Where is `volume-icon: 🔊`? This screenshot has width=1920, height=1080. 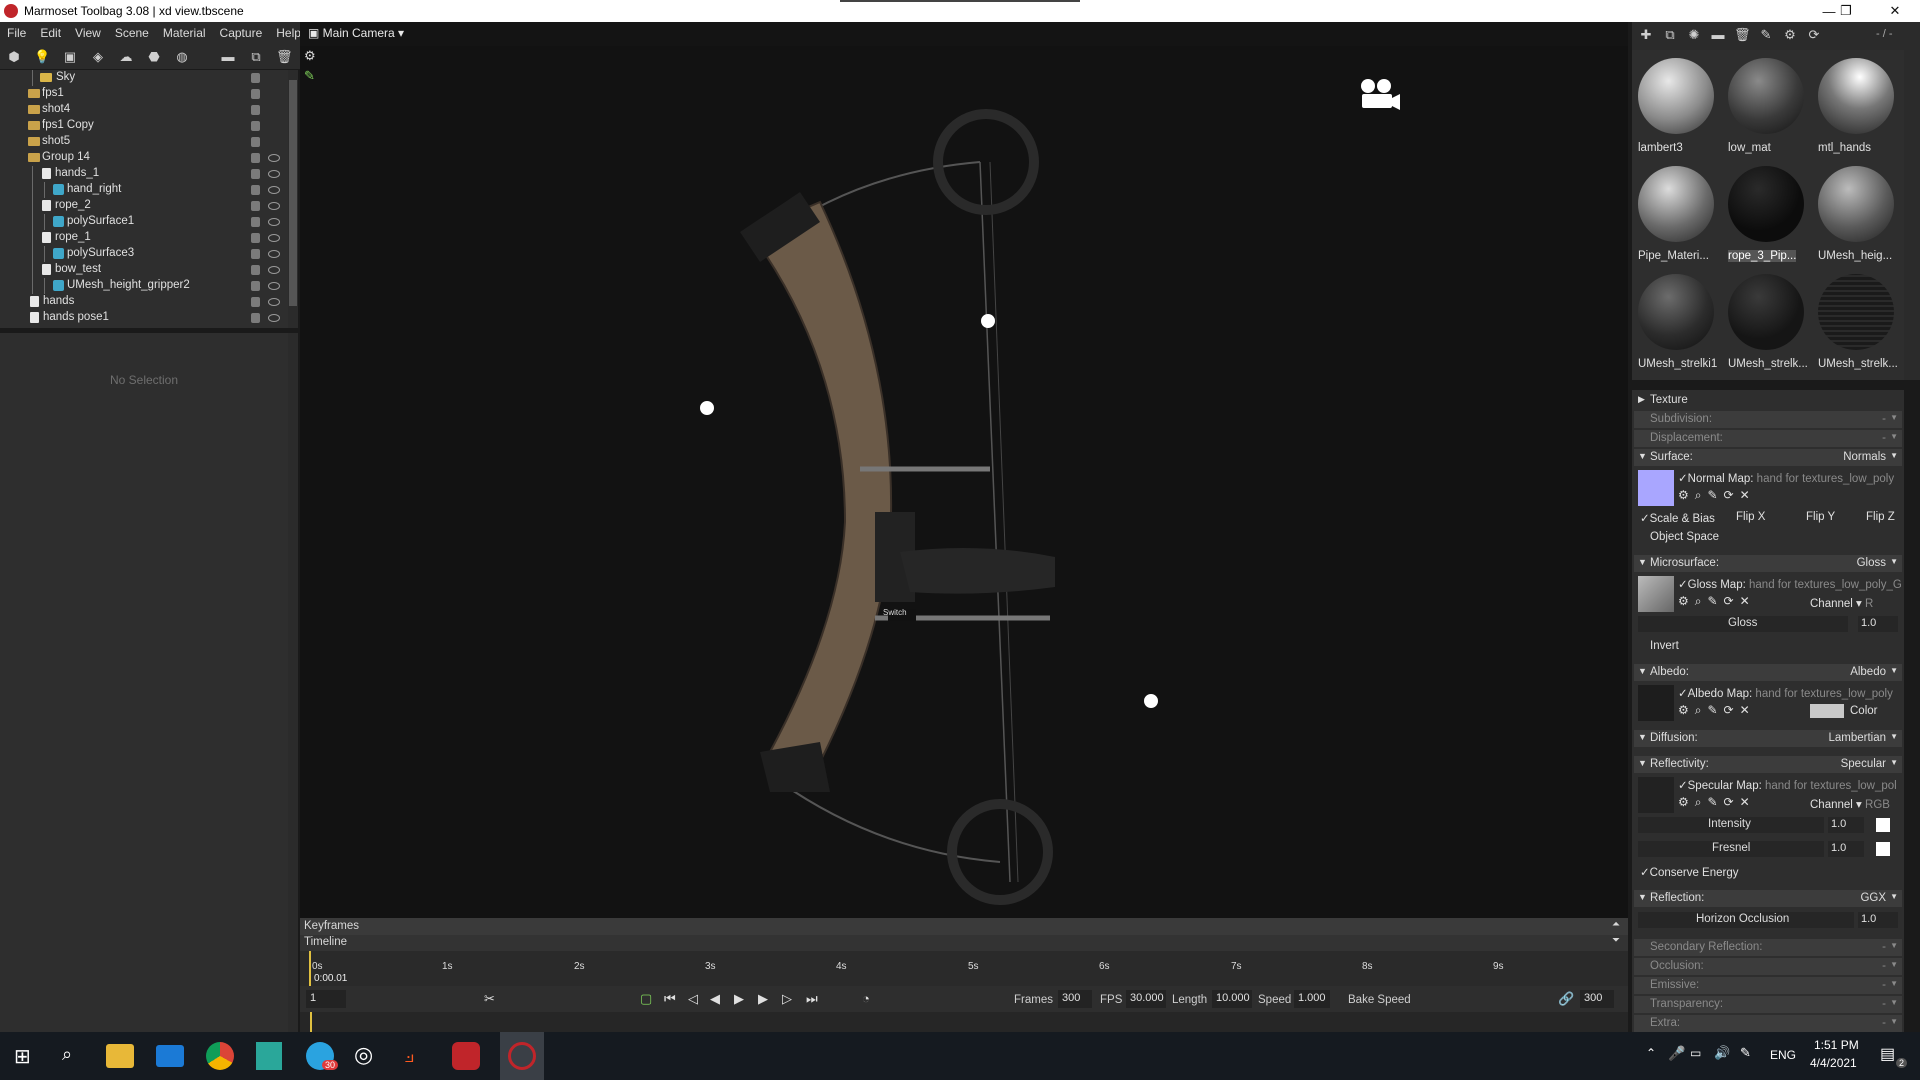
volume-icon: 🔊 is located at coordinates (1722, 1053).